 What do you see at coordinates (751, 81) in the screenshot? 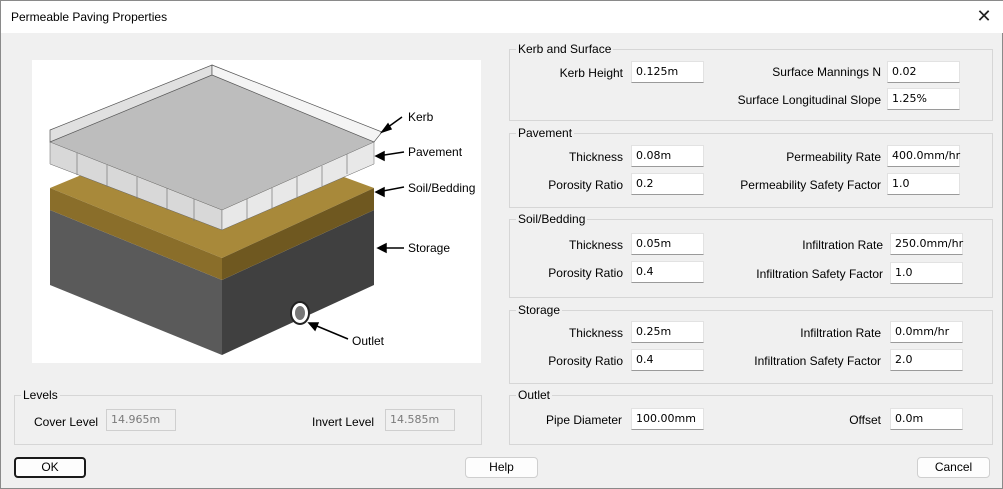
I see `kerb-surface-group: Kerb and Surface` at bounding box center [751, 81].